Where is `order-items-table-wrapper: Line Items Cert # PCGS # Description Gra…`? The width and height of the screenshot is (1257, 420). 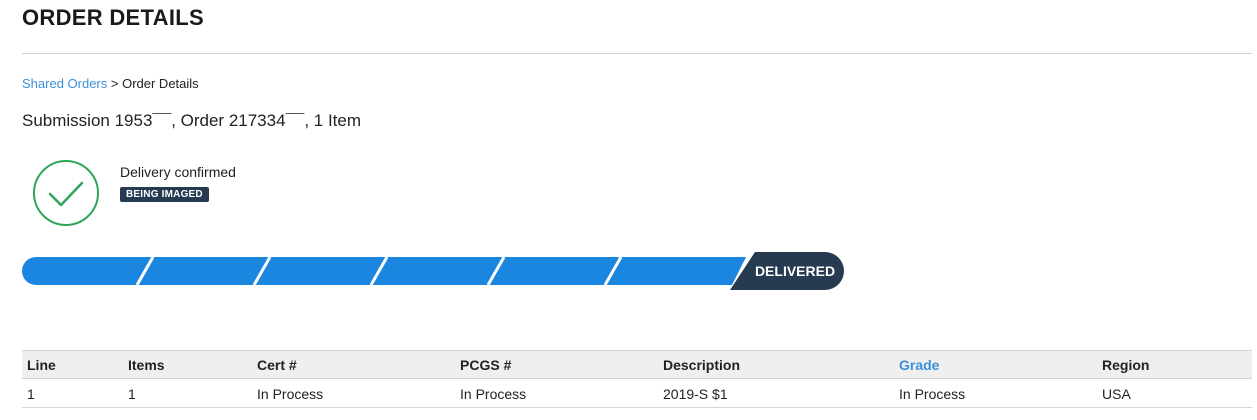 order-items-table-wrapper: Line Items Cert # PCGS # Description Gra… is located at coordinates (637, 379).